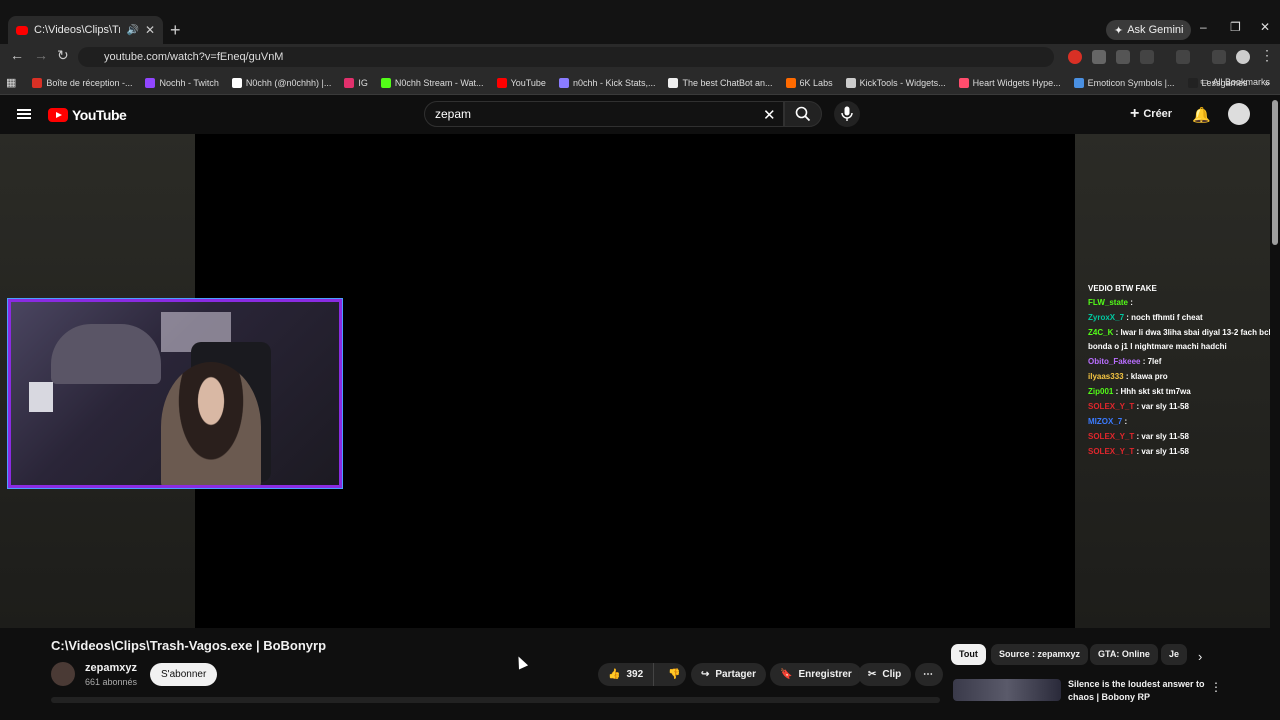 The height and width of the screenshot is (720, 1280). Describe the element at coordinates (1275, 172) in the screenshot. I see `scrollbar-thumb` at that location.